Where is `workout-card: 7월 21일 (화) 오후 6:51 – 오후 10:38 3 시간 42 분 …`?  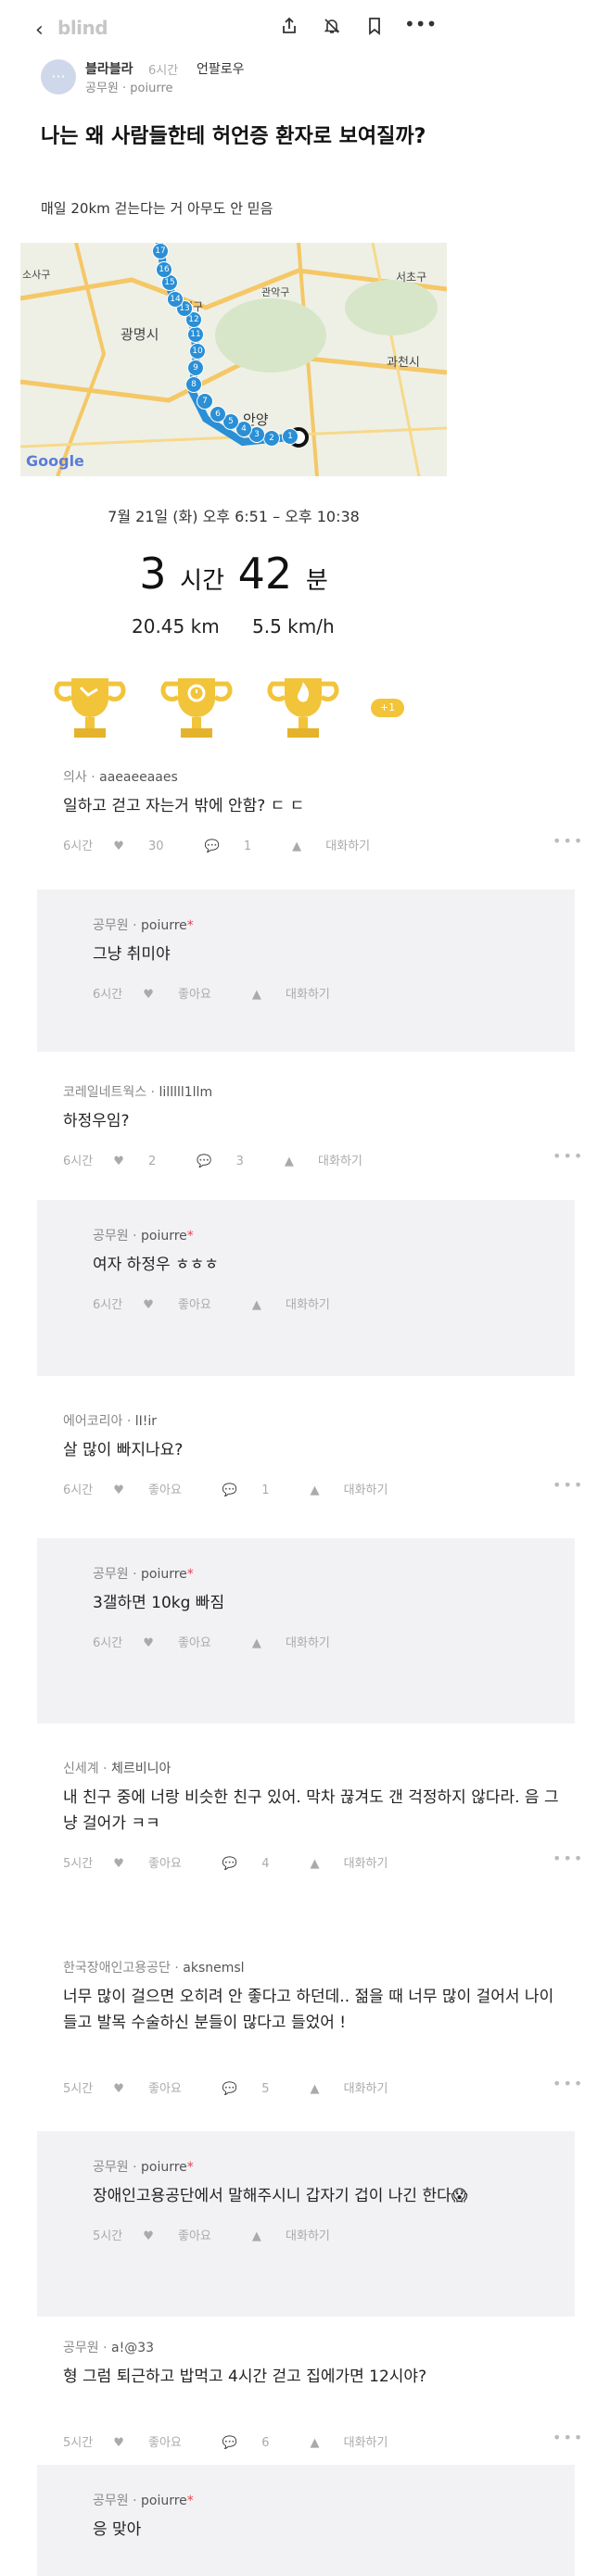
workout-card: 7월 21일 (화) 오후 6:51 – 오후 10:38 3 시간 42 분 … is located at coordinates (233, 611).